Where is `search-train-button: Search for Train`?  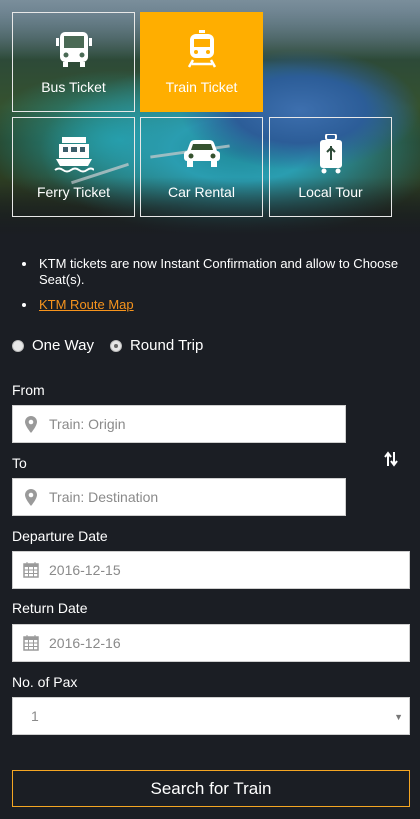 search-train-button: Search for Train is located at coordinates (211, 788).